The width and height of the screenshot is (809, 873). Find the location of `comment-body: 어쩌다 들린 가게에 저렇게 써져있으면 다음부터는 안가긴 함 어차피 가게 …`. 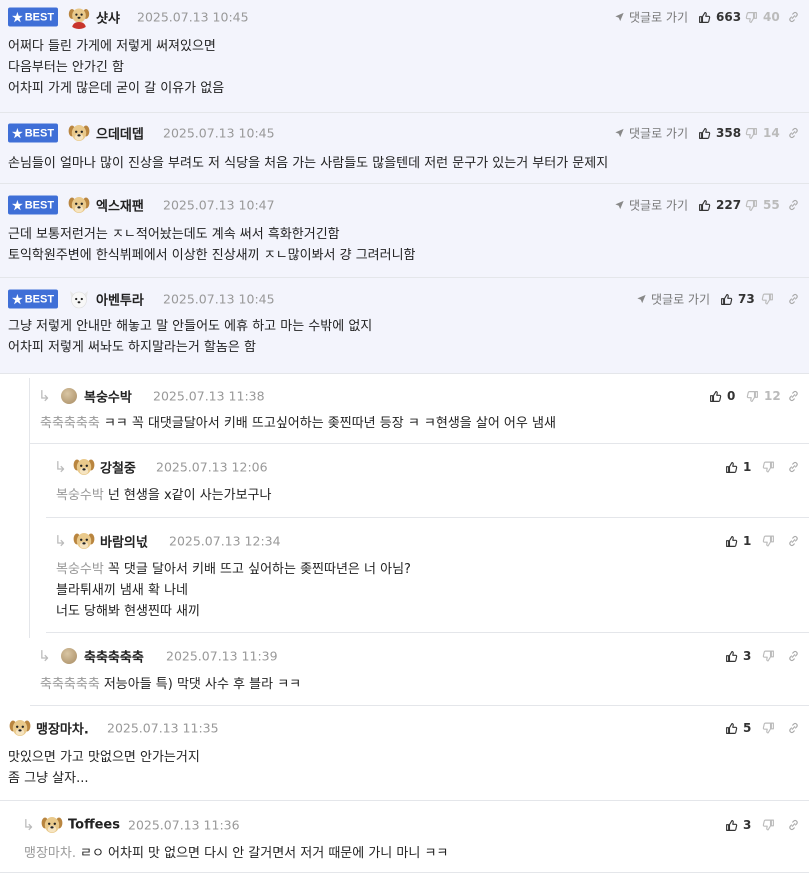

comment-body: 어쩌다 들린 가게에 저렇게 써져있으면 다음부터는 안가긴 함 어차피 가게 … is located at coordinates (116, 67).